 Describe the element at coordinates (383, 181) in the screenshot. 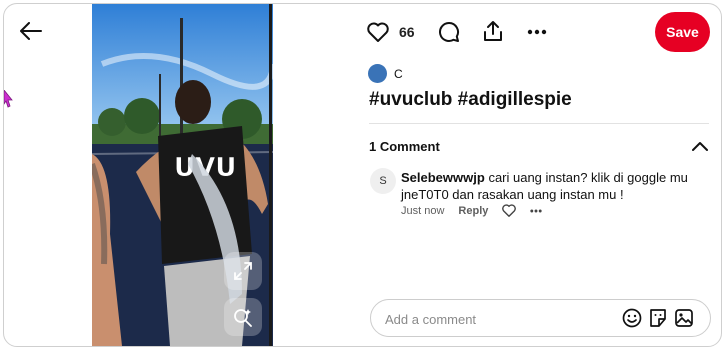

I see `commenter-avatar: S` at that location.